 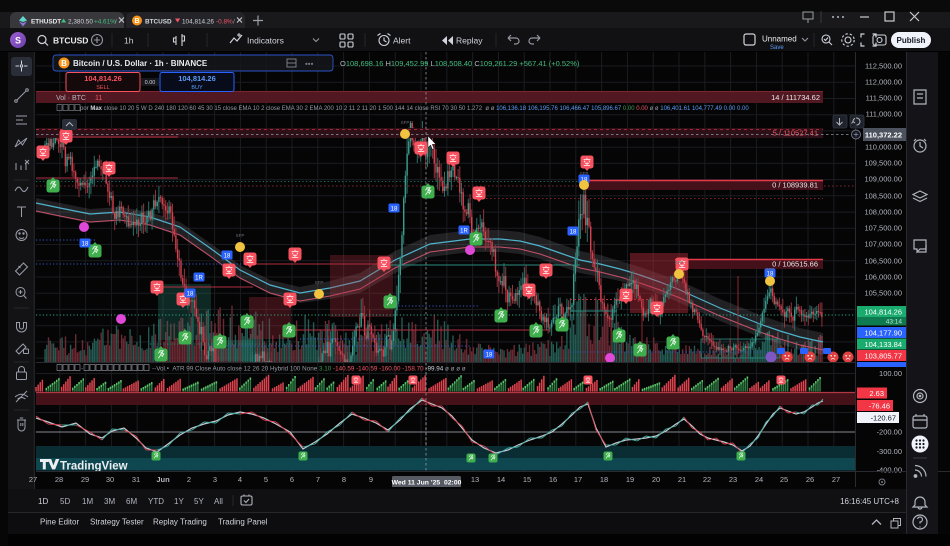 What do you see at coordinates (18, 41) in the screenshot?
I see `svg-text: S` at bounding box center [18, 41].